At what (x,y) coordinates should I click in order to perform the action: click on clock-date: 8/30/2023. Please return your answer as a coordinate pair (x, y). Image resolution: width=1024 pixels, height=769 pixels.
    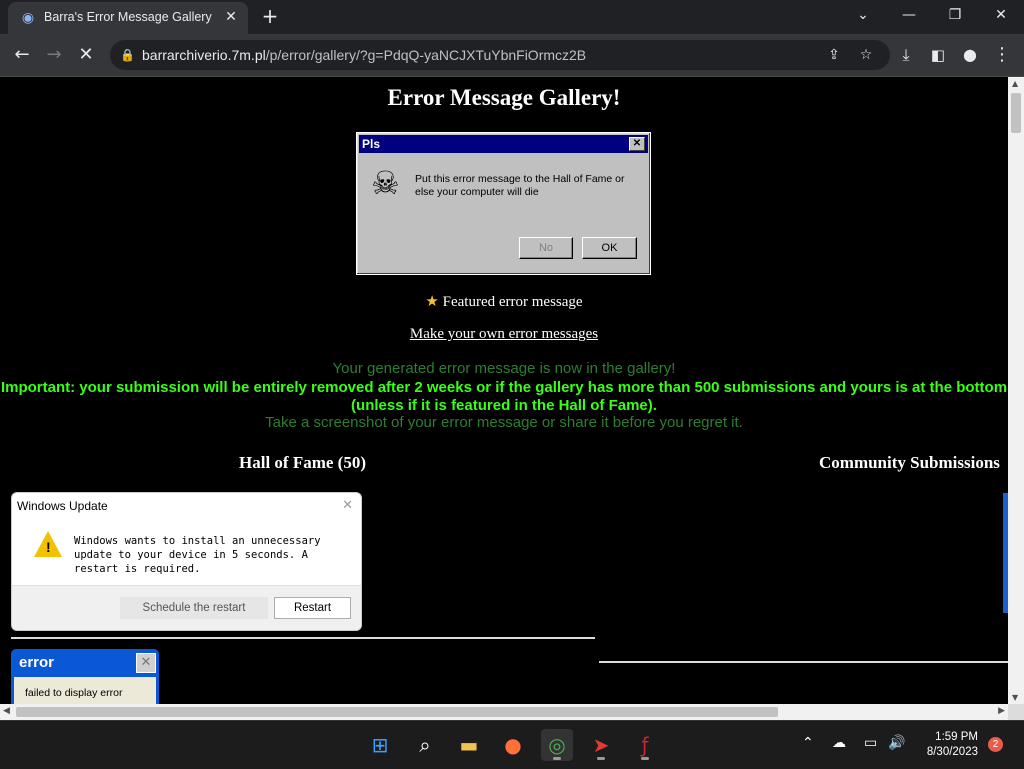
    Looking at the image, I should click on (952, 752).